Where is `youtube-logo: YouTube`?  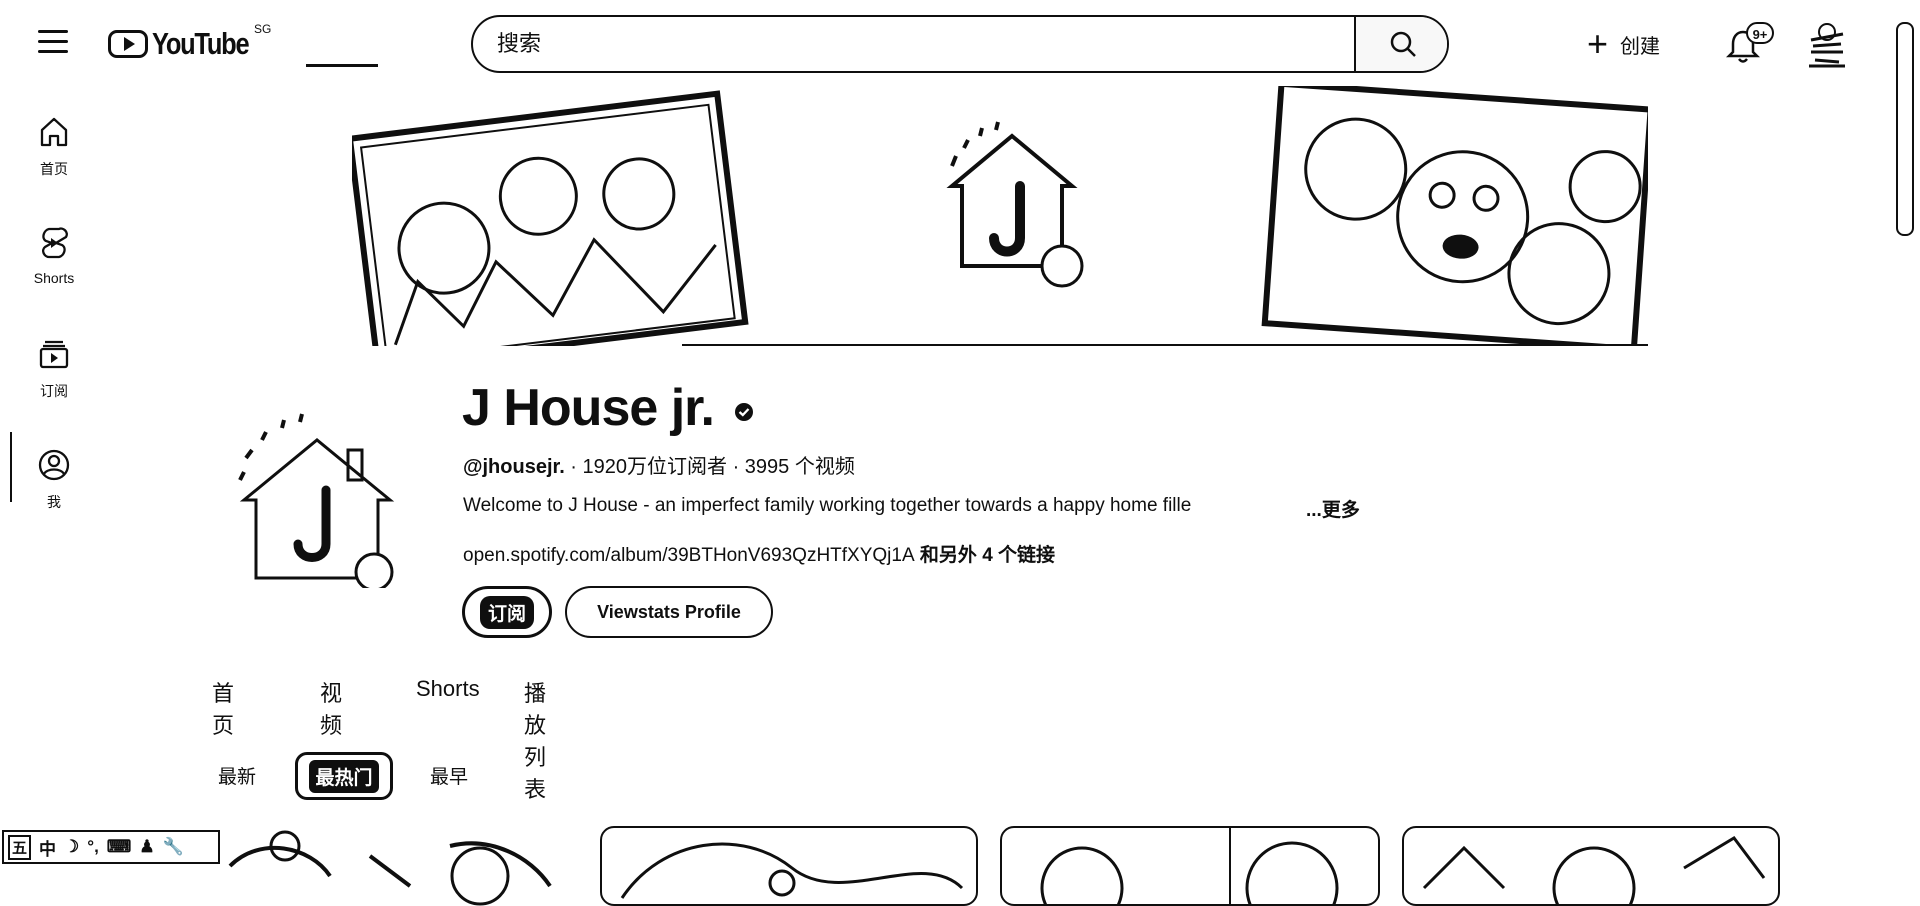
youtube-logo: YouTube is located at coordinates (189, 44).